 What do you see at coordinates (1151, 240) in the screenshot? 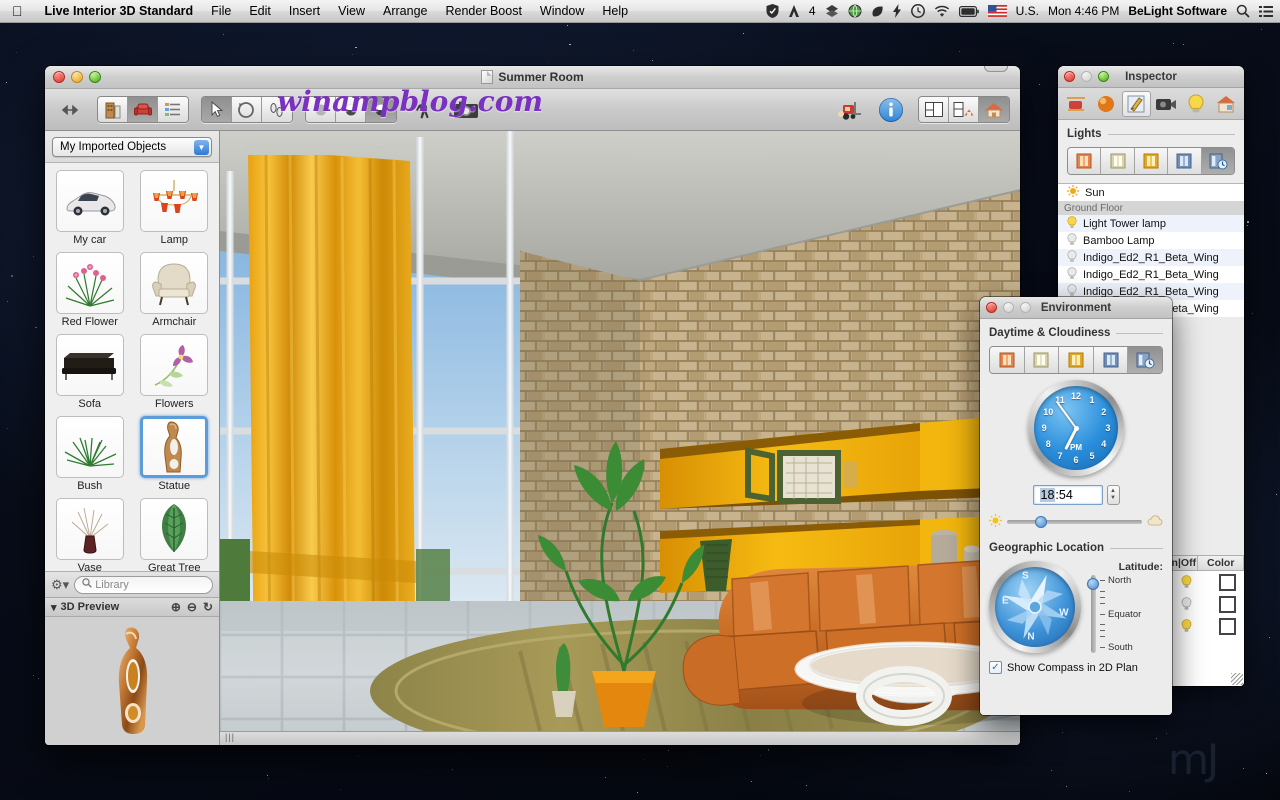
I see `light-row-bamboo-lamp: Bamboo Lamp` at bounding box center [1151, 240].